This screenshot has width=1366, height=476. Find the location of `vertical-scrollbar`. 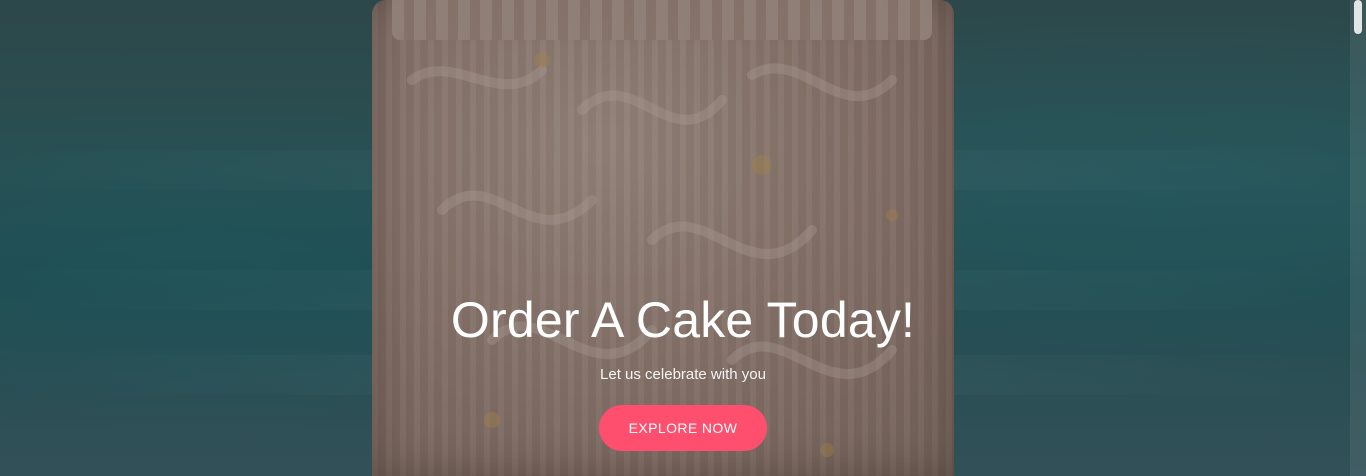

vertical-scrollbar is located at coordinates (1358, 238).